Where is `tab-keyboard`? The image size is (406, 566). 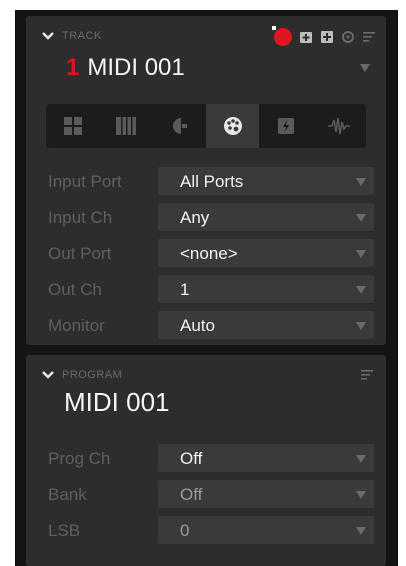
tab-keyboard is located at coordinates (125, 126).